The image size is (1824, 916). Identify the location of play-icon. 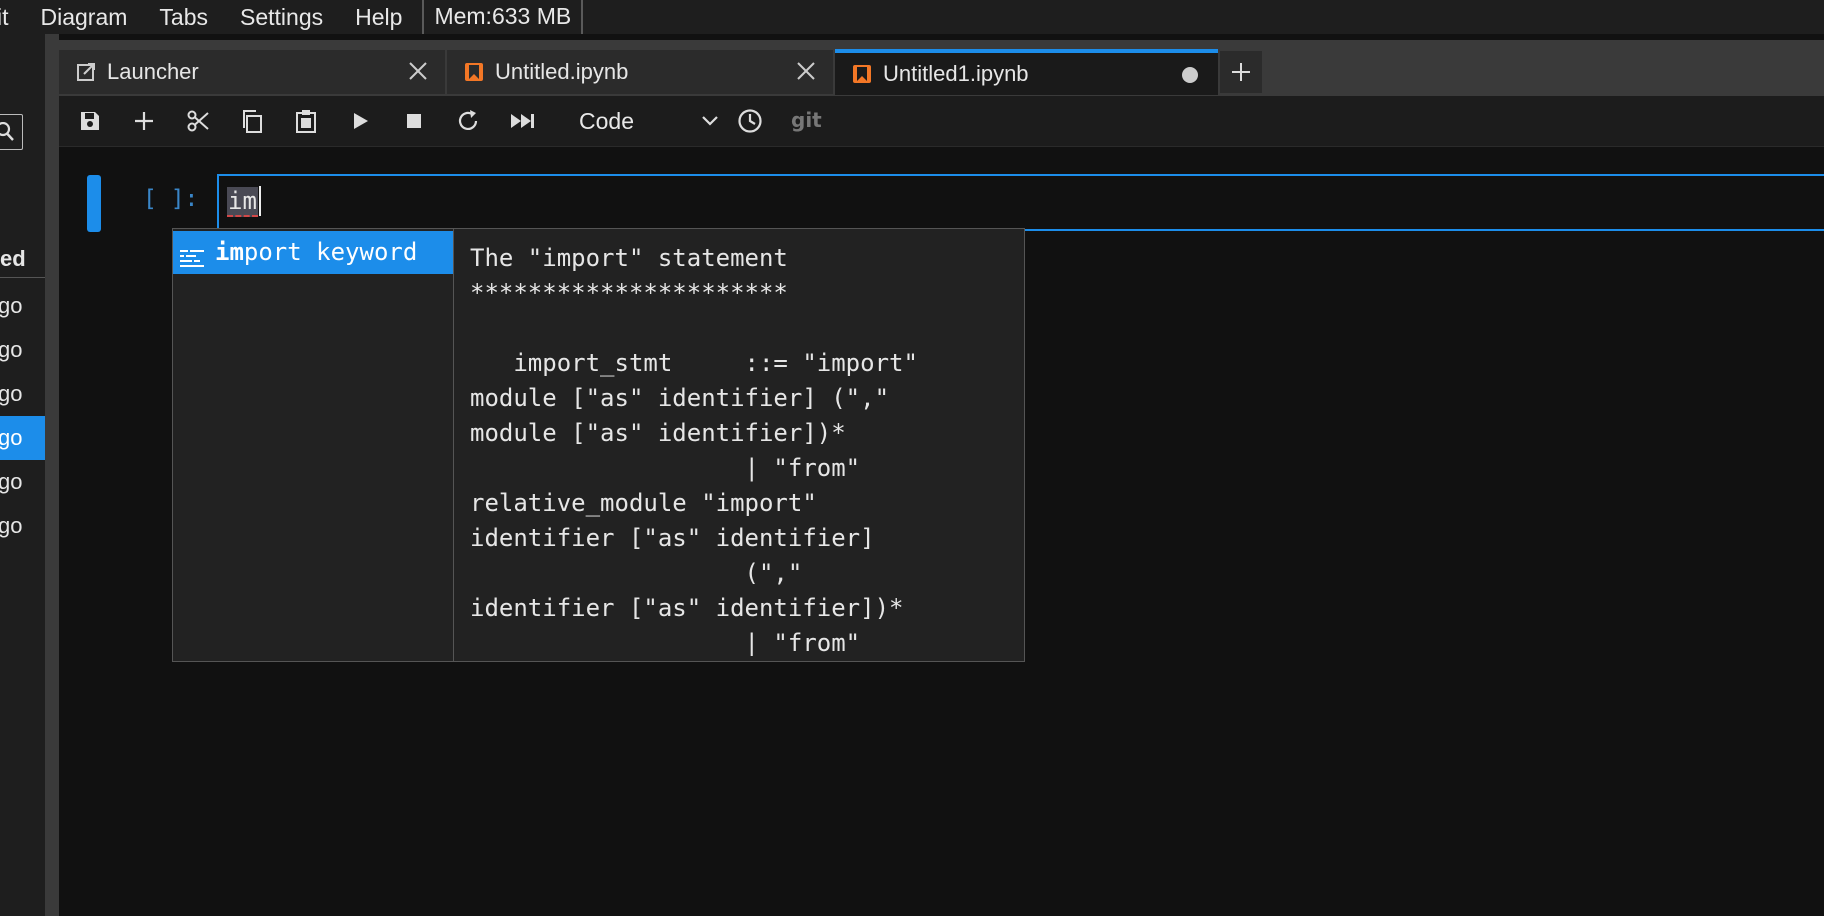
(361, 121).